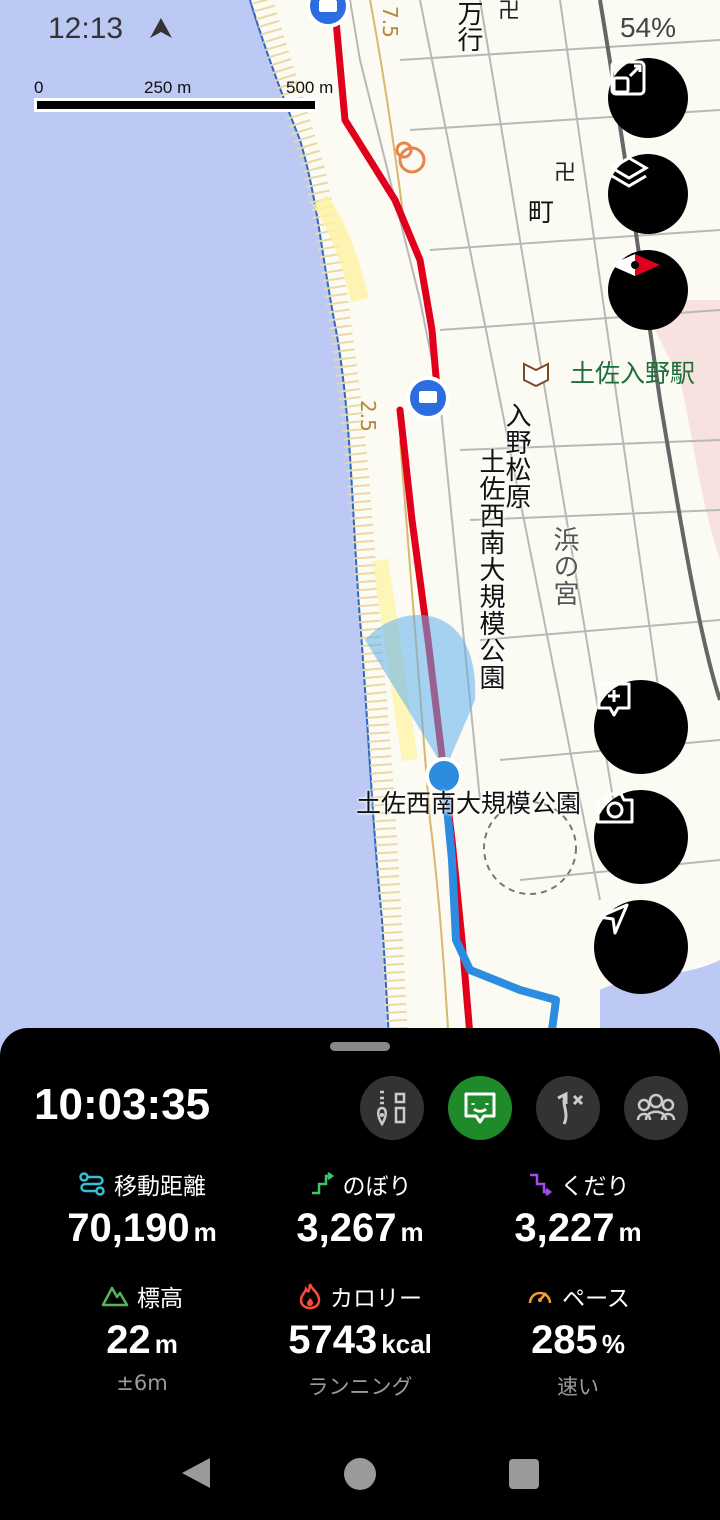 The height and width of the screenshot is (1520, 720). I want to click on park-label-horizontal: 土佐西南大規模公園, so click(469, 803).